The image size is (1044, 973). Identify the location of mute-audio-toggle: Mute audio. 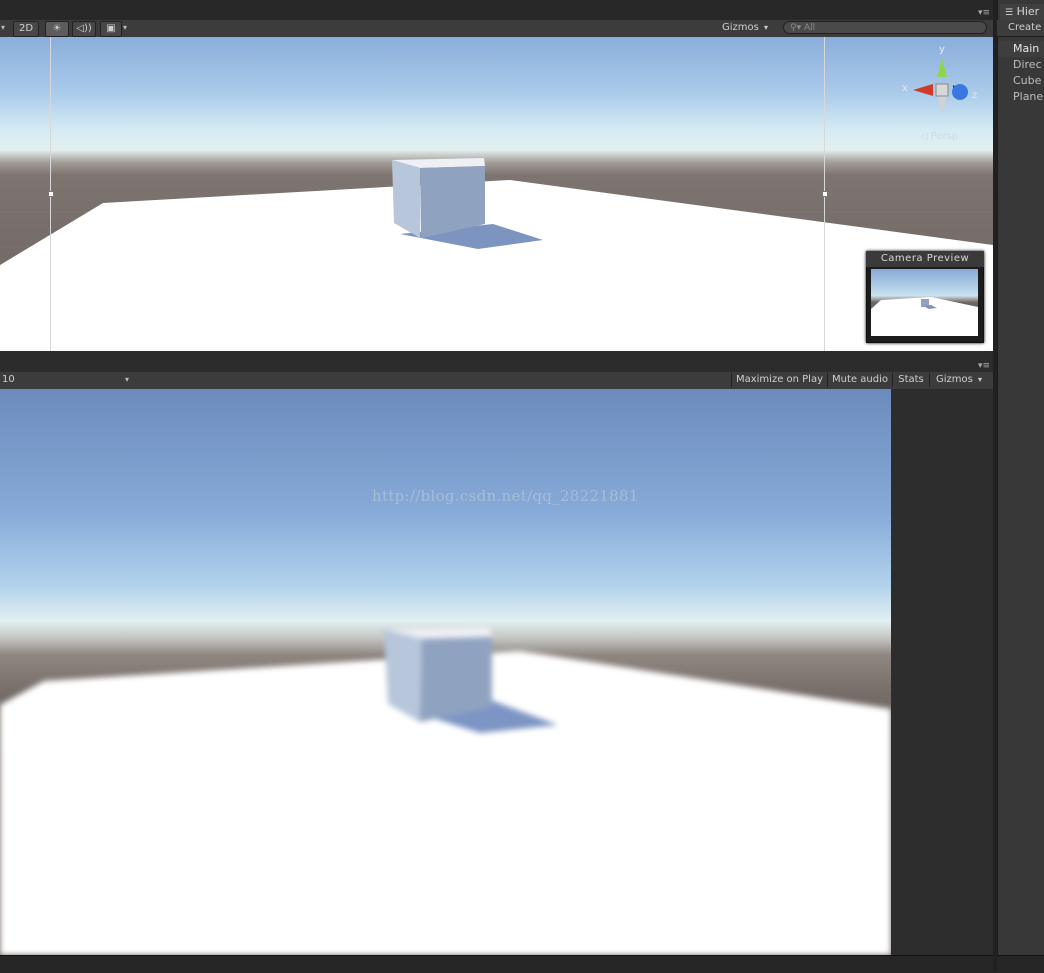
(859, 380).